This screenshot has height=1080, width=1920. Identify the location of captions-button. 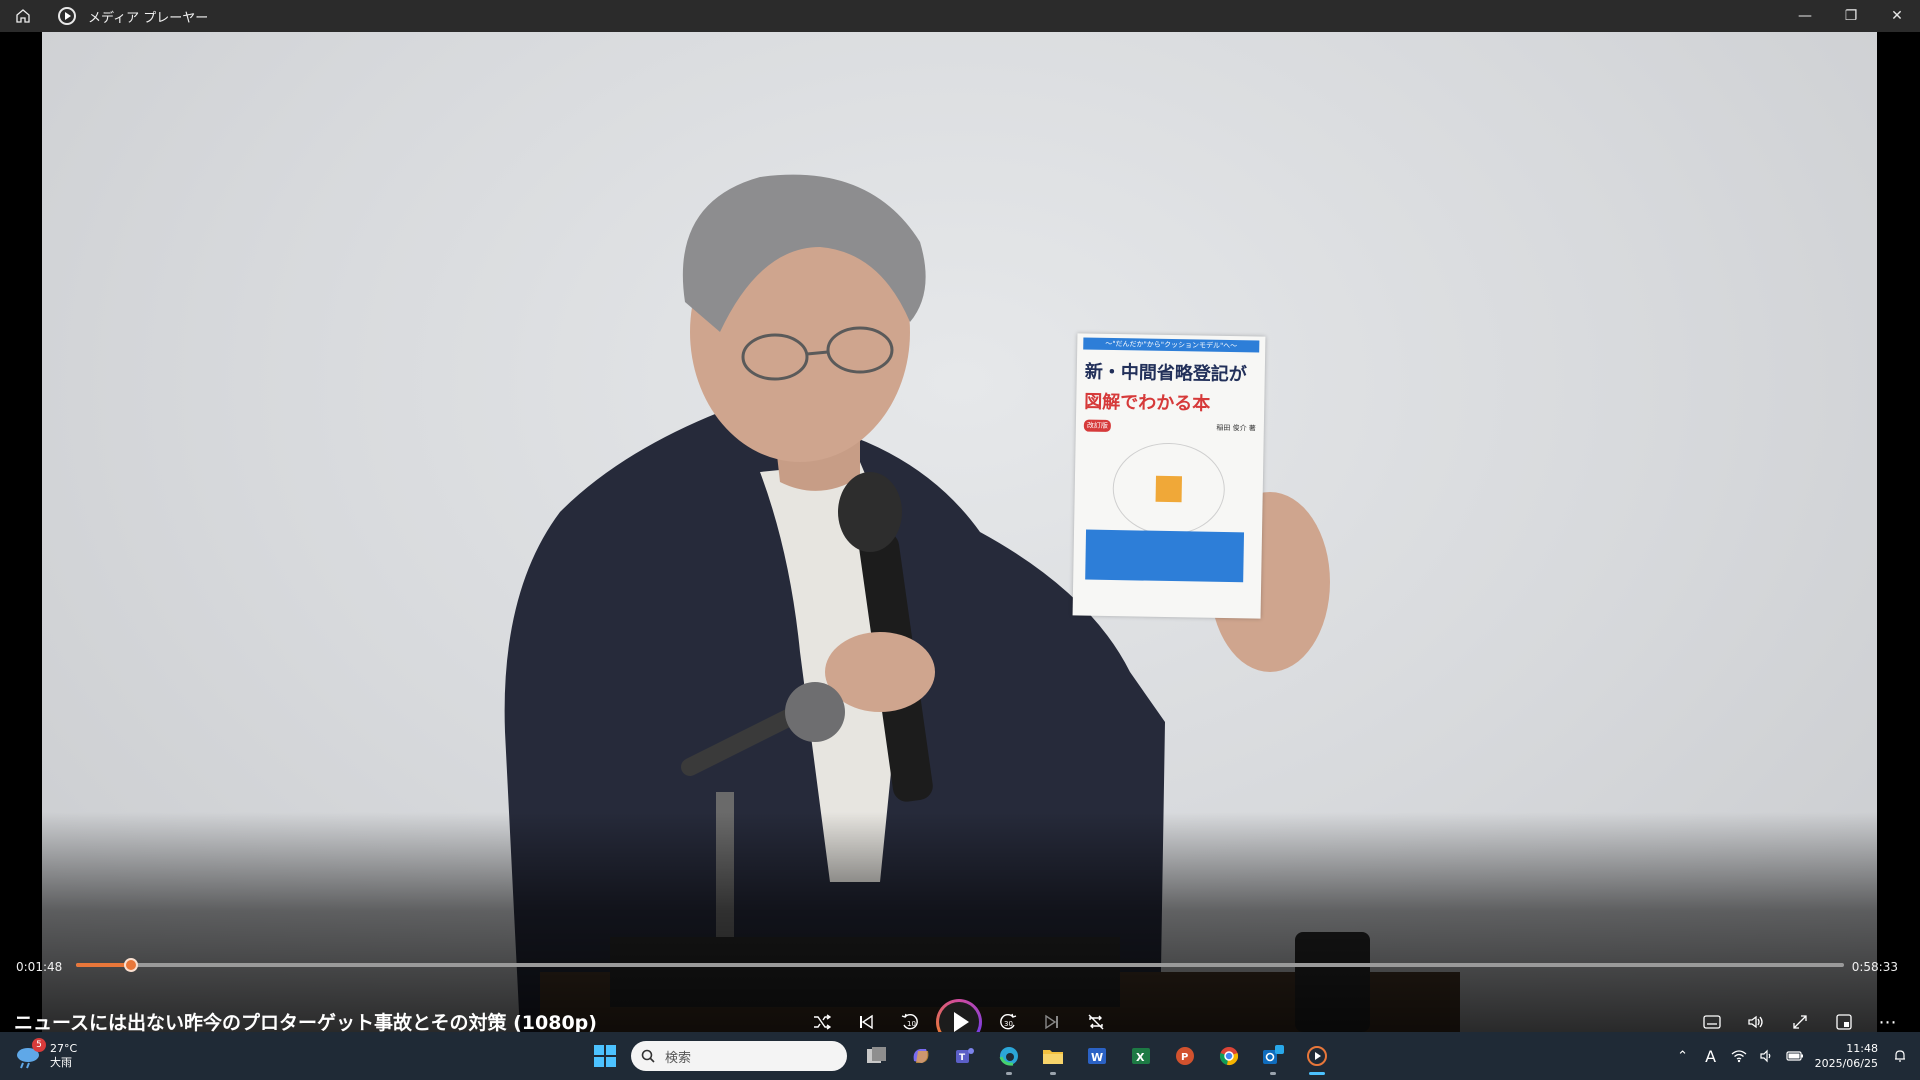
(1712, 1016).